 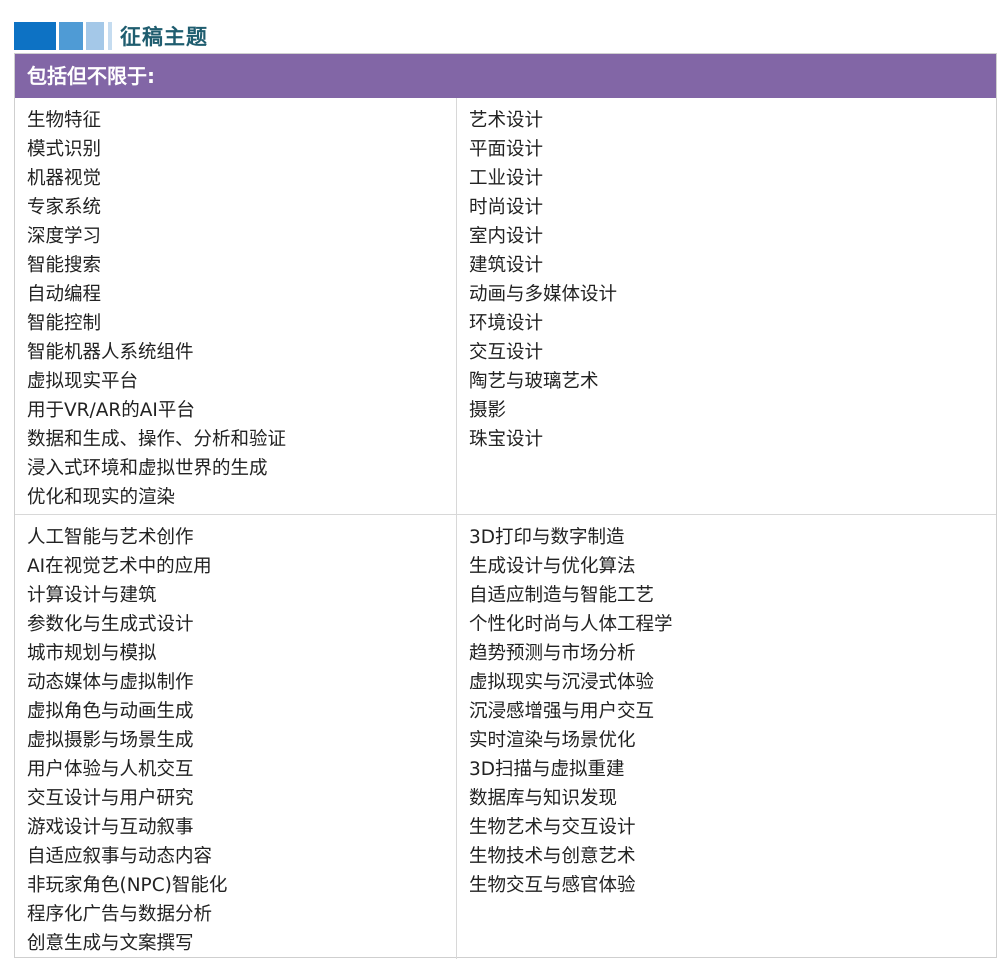 What do you see at coordinates (110, 537) in the screenshot?
I see `topic-item: 人工智能与艺术创作` at bounding box center [110, 537].